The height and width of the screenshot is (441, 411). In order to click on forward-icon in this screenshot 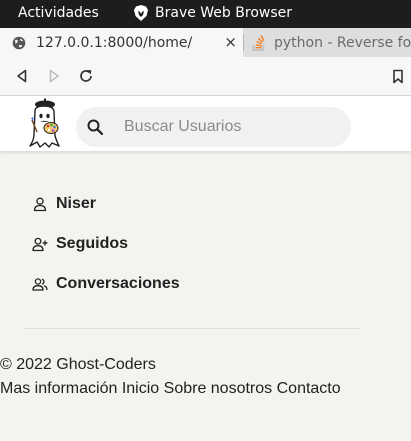, I will do `click(54, 76)`.